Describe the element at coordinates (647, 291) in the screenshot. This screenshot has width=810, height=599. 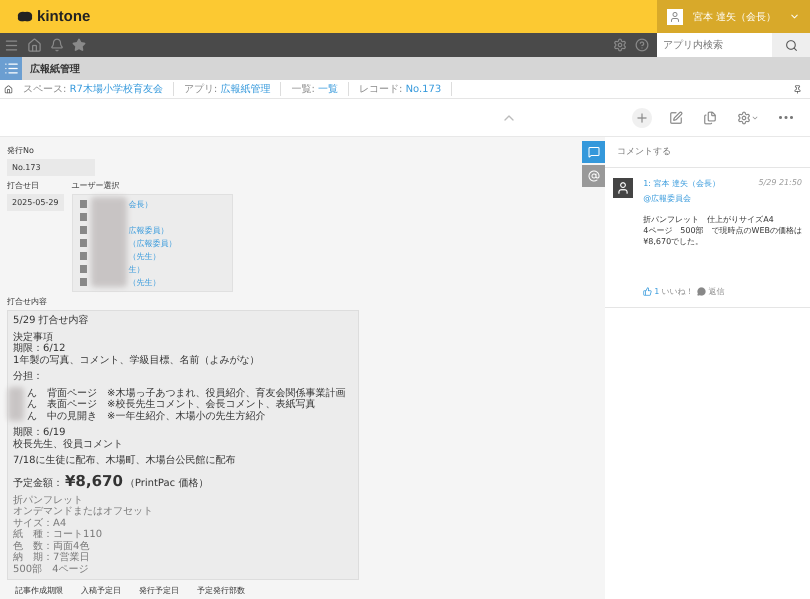
I see `thumbs-up-icon` at that location.